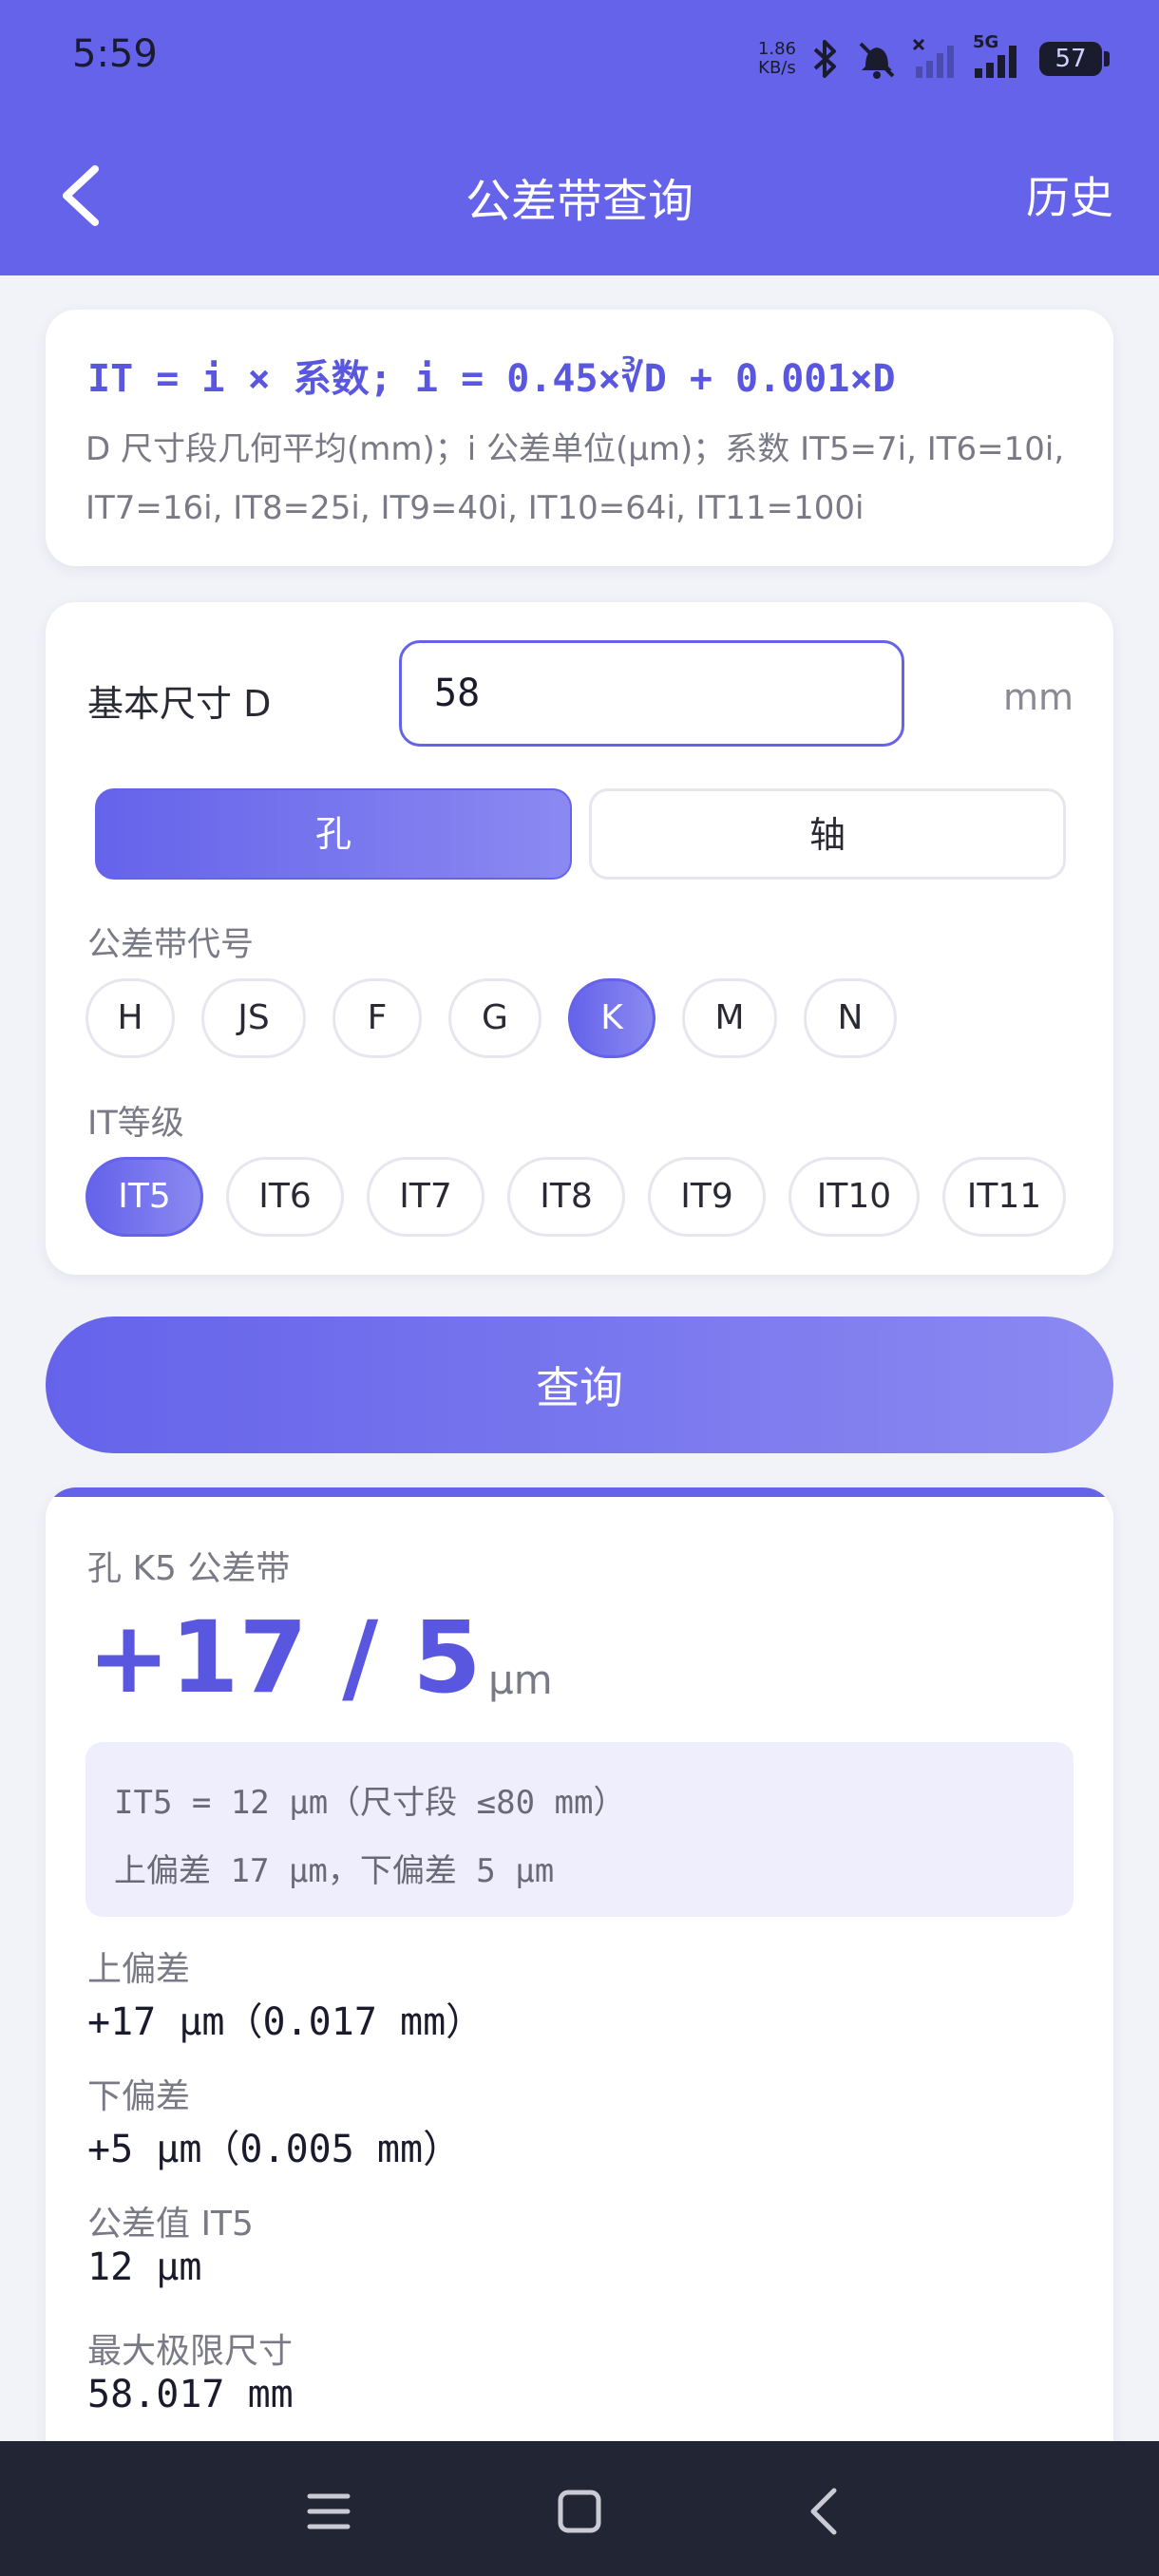 The width and height of the screenshot is (1159, 2576). I want to click on basic-size-input, so click(651, 693).